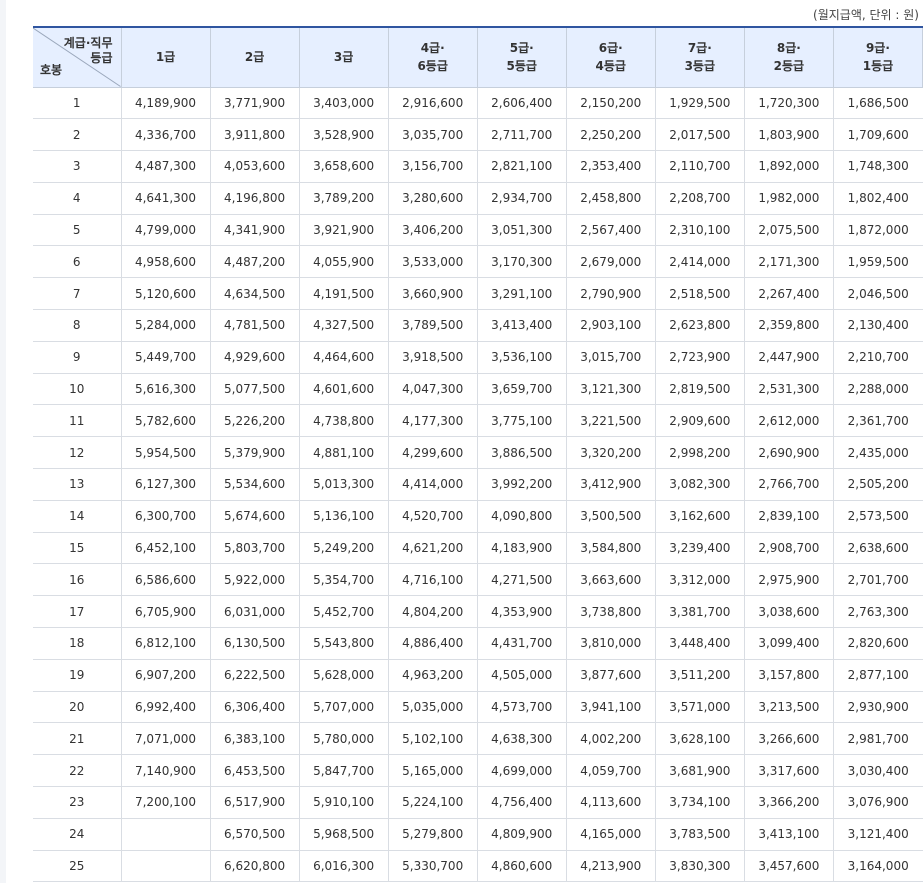 This screenshot has height=883, width=923. What do you see at coordinates (522, 548) in the screenshot?
I see `salary-cell: 4,183,900` at bounding box center [522, 548].